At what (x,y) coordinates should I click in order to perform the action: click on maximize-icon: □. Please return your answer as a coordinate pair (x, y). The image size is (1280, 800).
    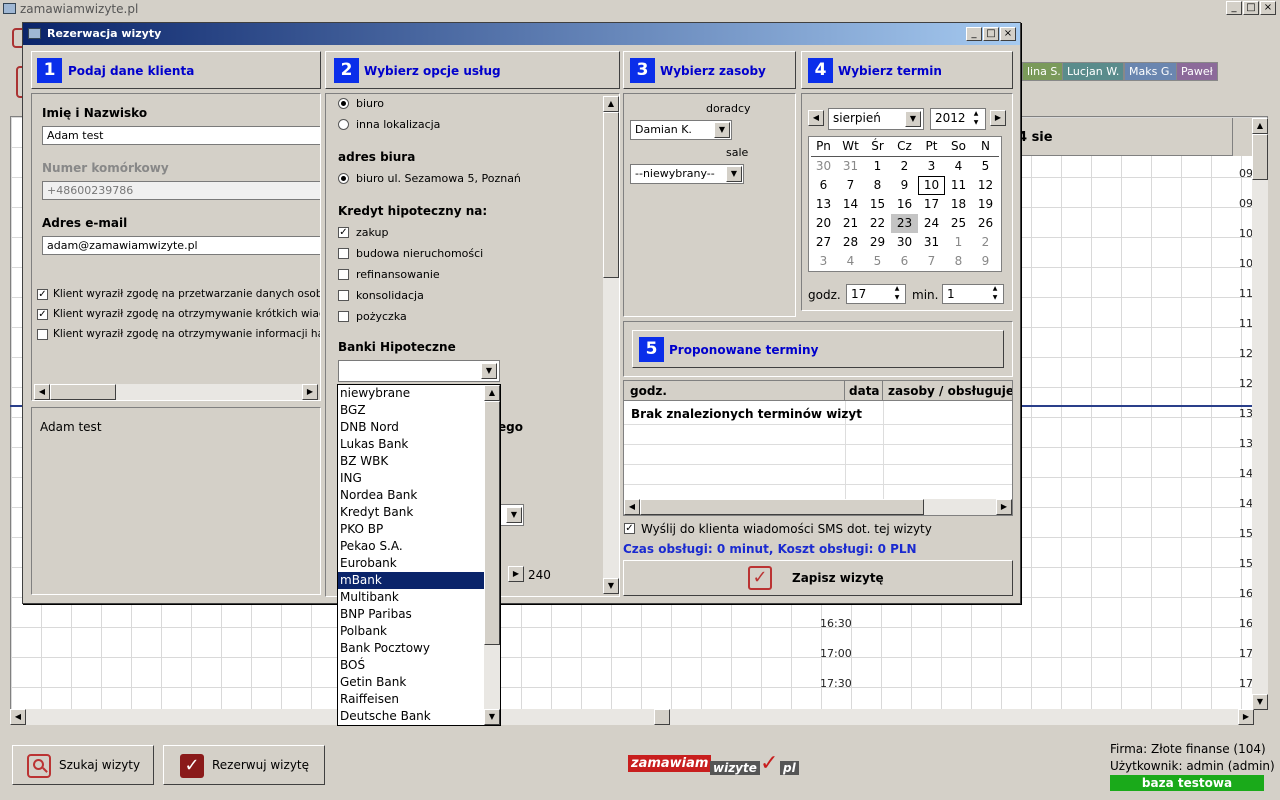
    Looking at the image, I should click on (1251, 8).